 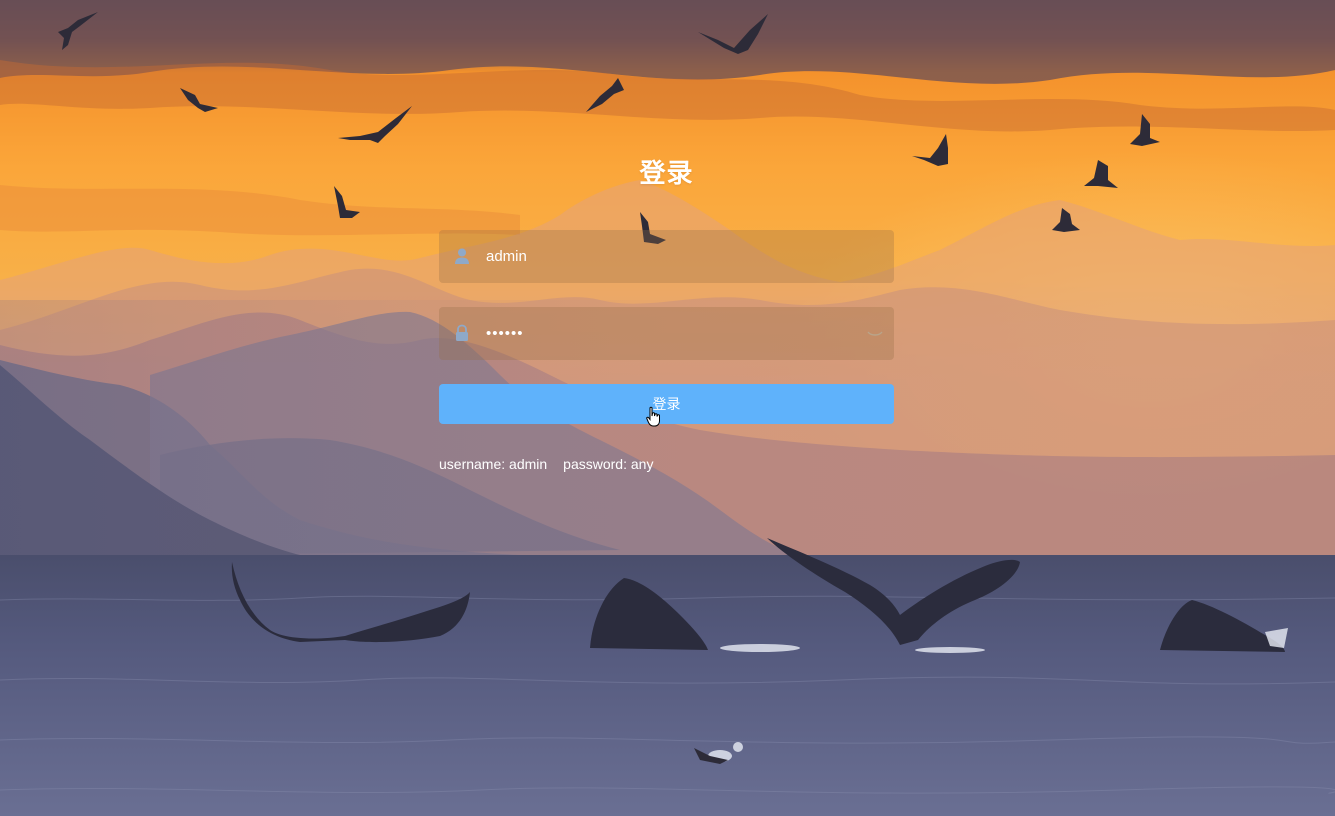 What do you see at coordinates (653, 416) in the screenshot?
I see `hand-pointer-cursor` at bounding box center [653, 416].